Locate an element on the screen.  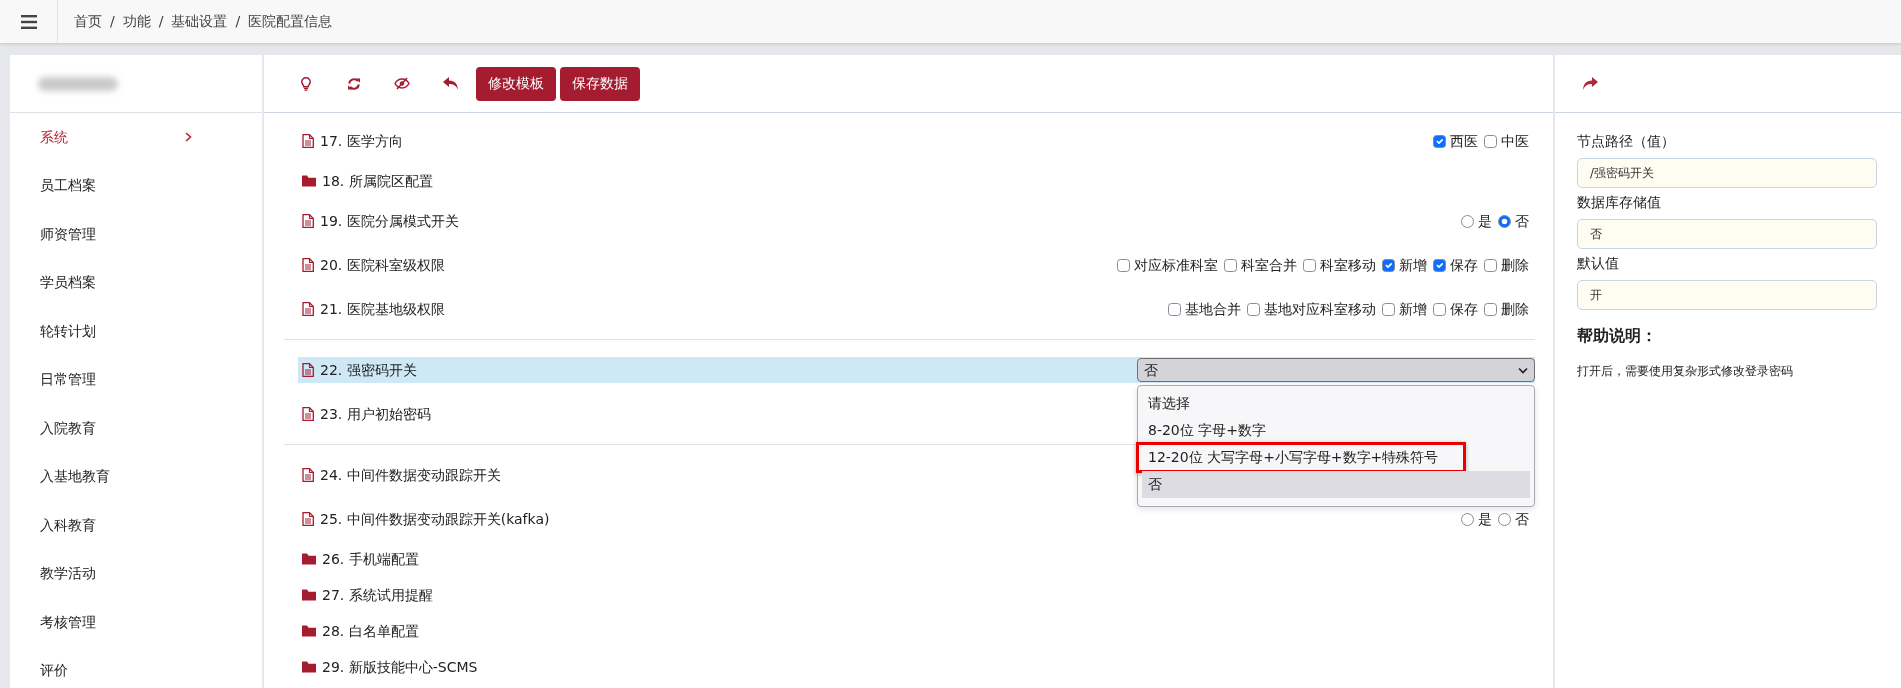
option-label: 对应标准科室 is located at coordinates (1176, 265).